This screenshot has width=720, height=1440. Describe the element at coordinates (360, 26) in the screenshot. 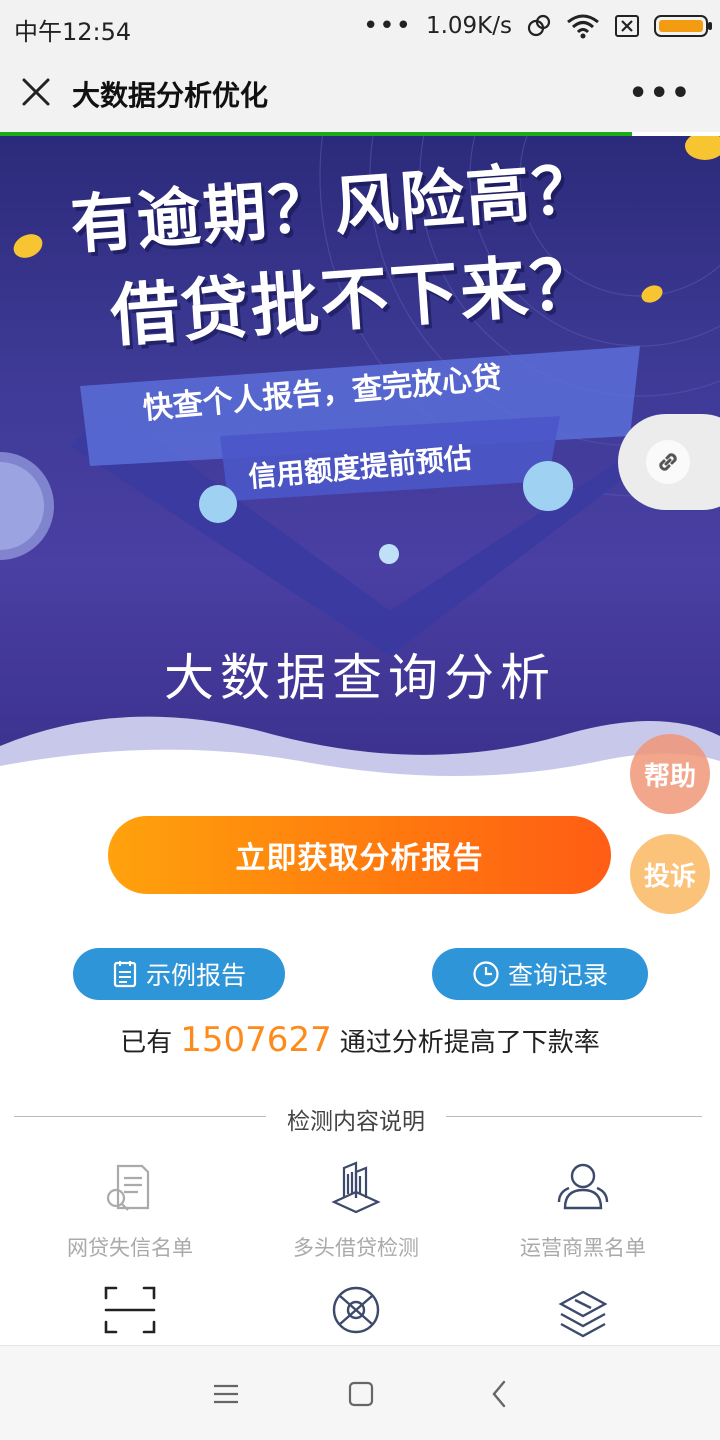

I see `status-bar: 中午12:54 ••• 1.09K/s` at that location.